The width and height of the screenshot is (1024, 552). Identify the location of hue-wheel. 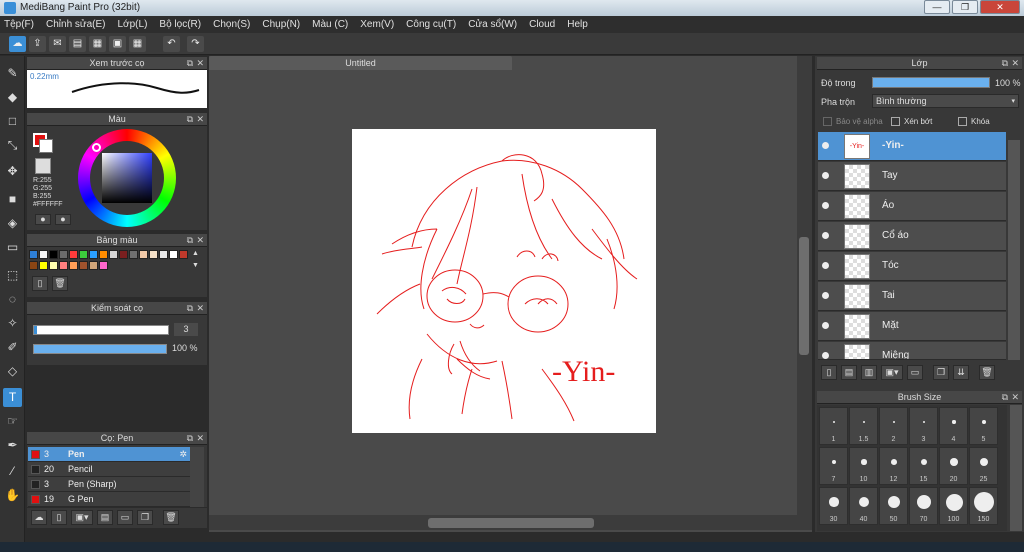
(127, 178).